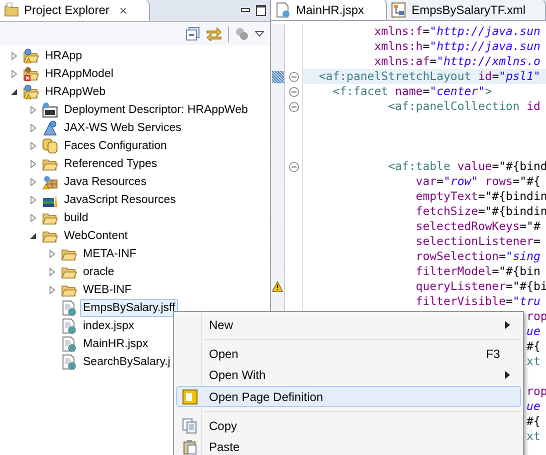 Image resolution: width=546 pixels, height=455 pixels. Describe the element at coordinates (348, 397) in the screenshot. I see `menu-item: Open Page Definition` at that location.